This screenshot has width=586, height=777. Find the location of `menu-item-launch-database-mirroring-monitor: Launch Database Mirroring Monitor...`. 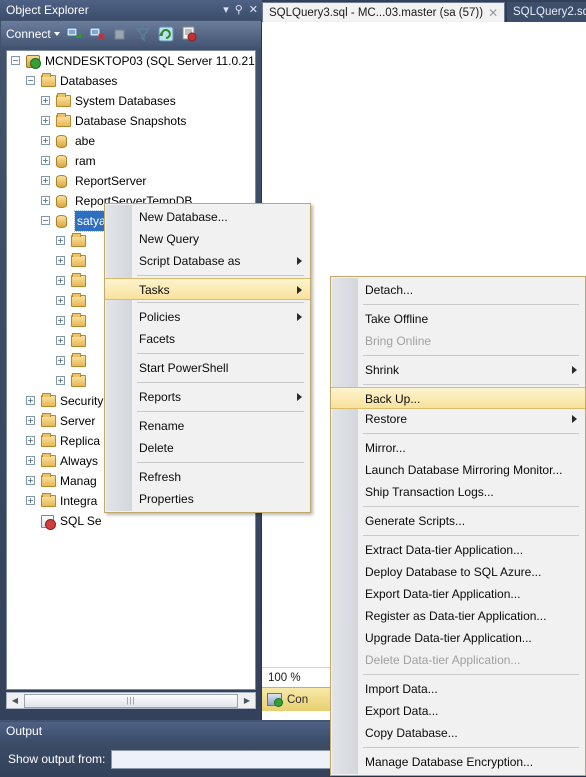

menu-item-launch-database-mirroring-monitor: Launch Database Mirroring Monitor... is located at coordinates (458, 470).